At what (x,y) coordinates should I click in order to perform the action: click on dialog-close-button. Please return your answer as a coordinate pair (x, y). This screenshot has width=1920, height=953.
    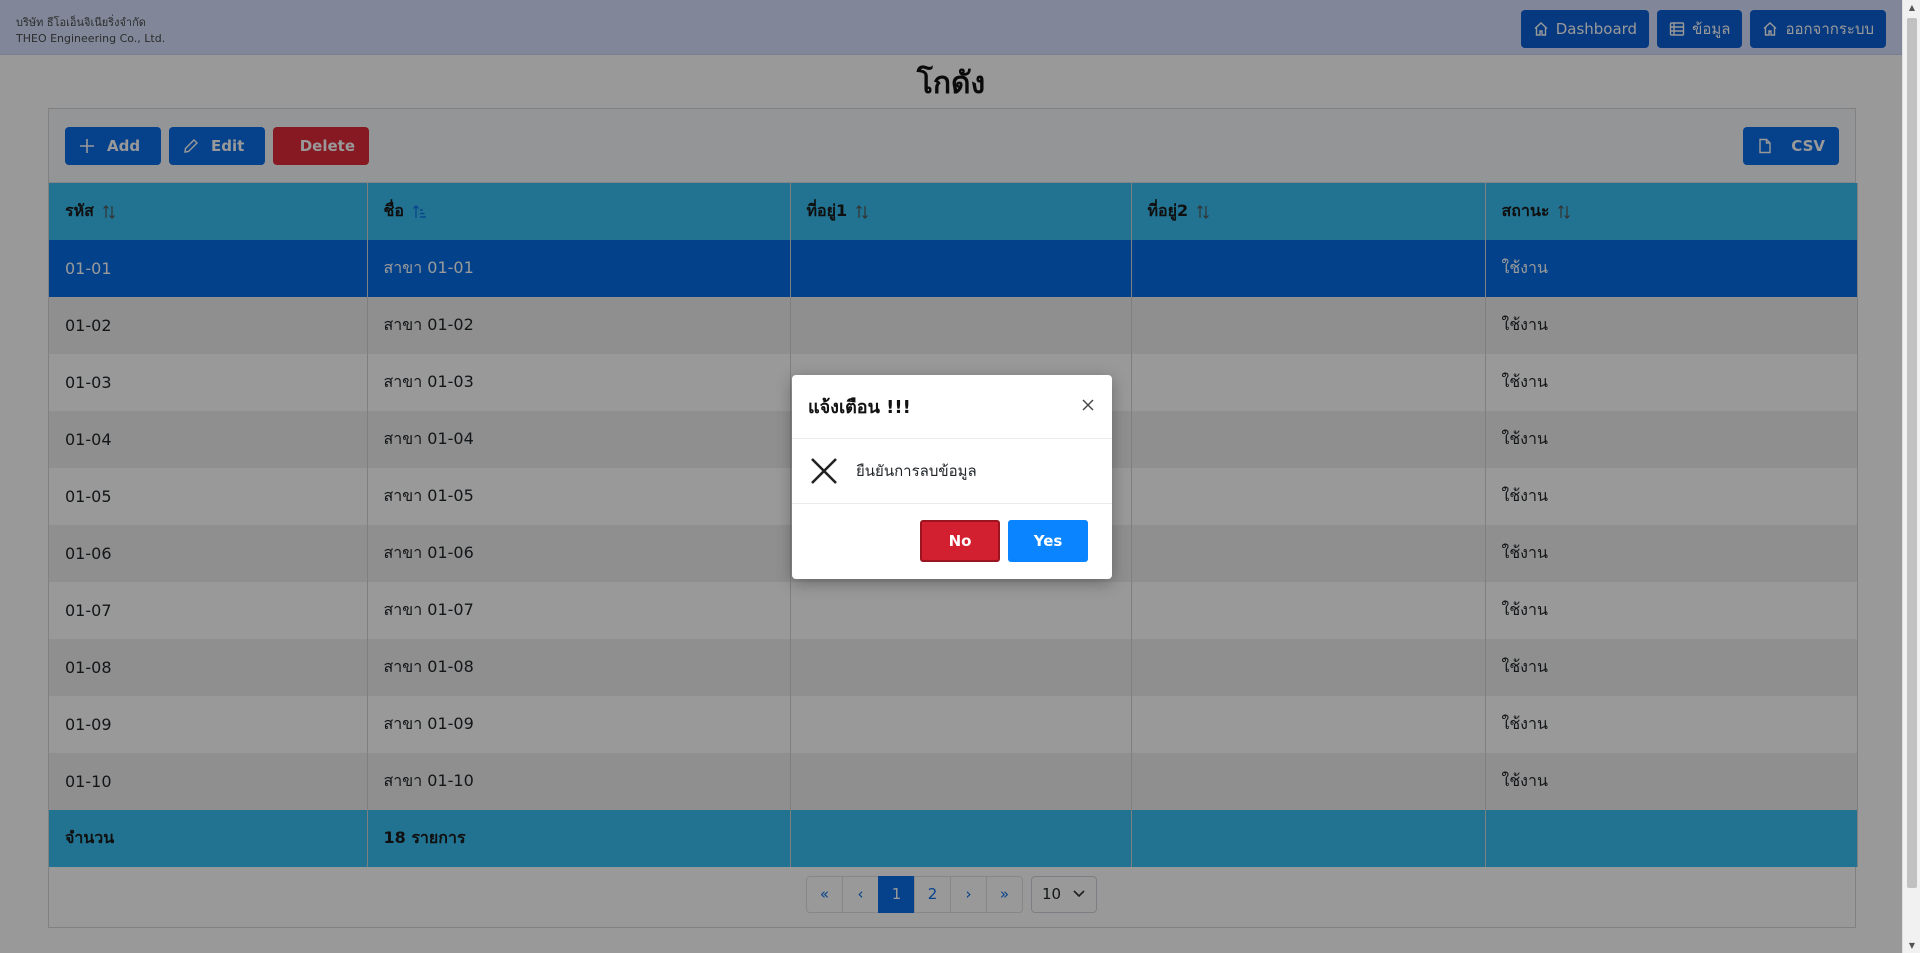
    Looking at the image, I should click on (1088, 407).